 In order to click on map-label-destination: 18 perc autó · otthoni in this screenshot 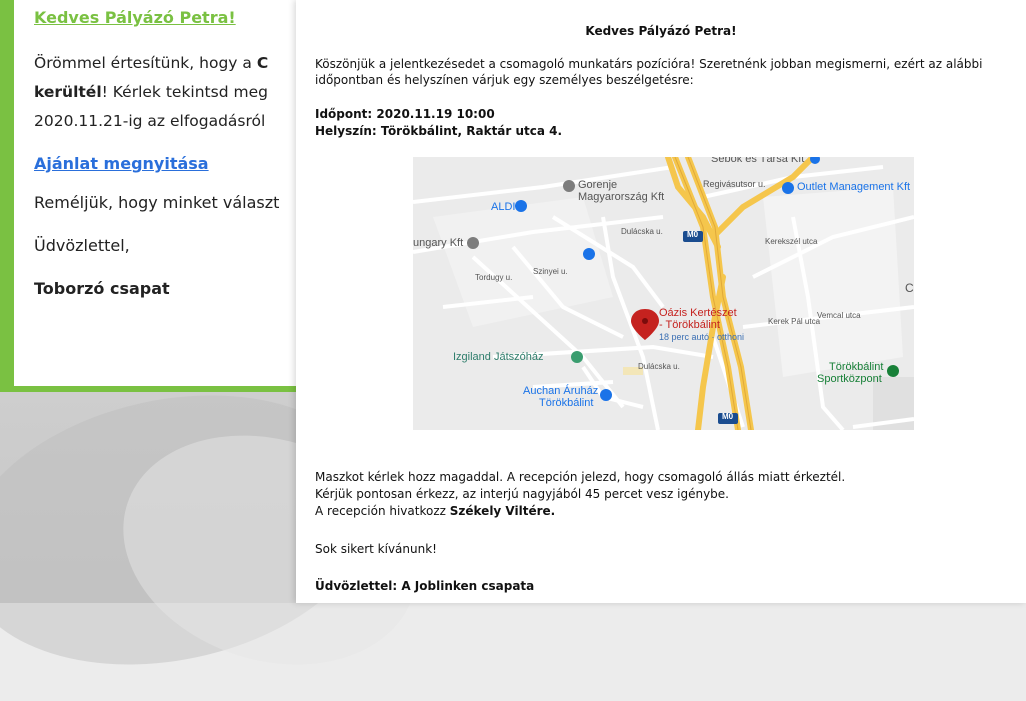, I will do `click(702, 337)`.